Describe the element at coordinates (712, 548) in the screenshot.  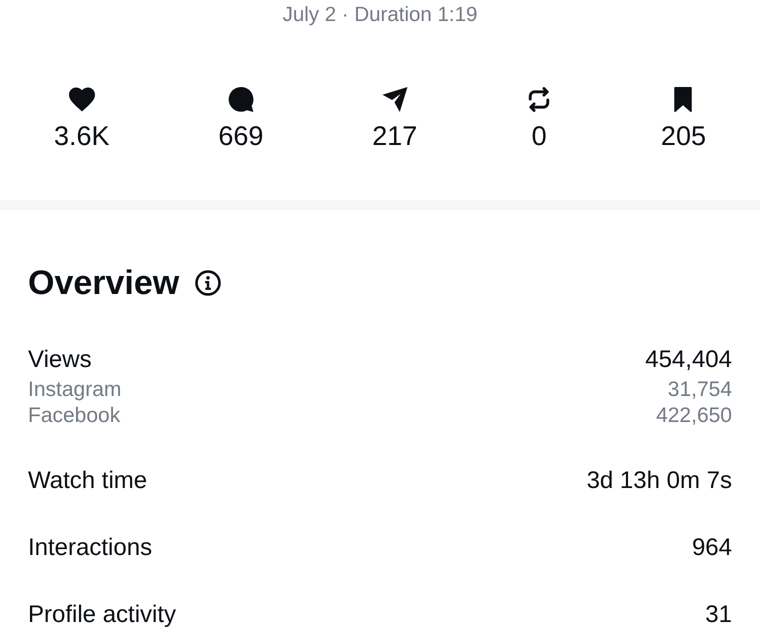
I see `metric-value: 964` at that location.